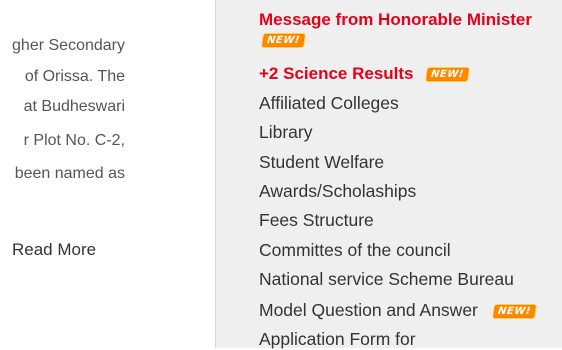 Image resolution: width=562 pixels, height=350 pixels. I want to click on link-fees-structure: Fees Structure, so click(316, 220).